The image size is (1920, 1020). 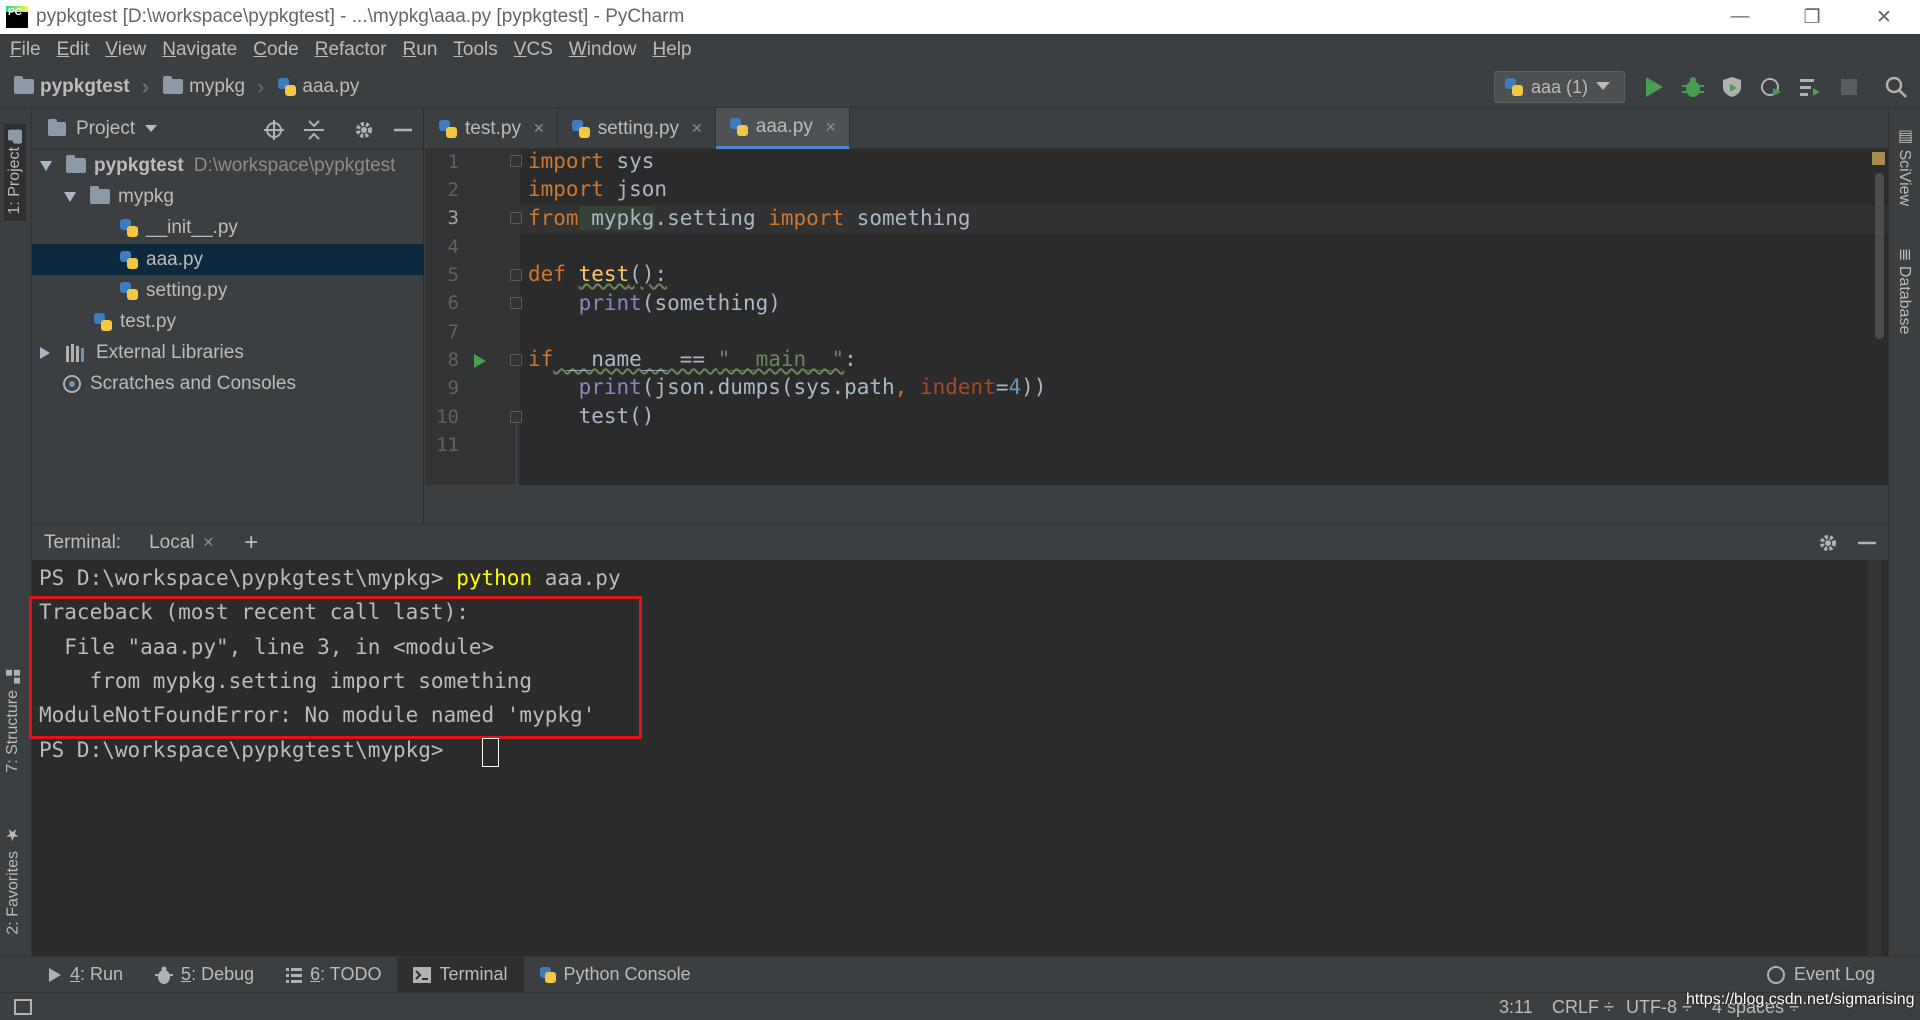 I want to click on caret-position: 3:11, so click(x=1516, y=1007).